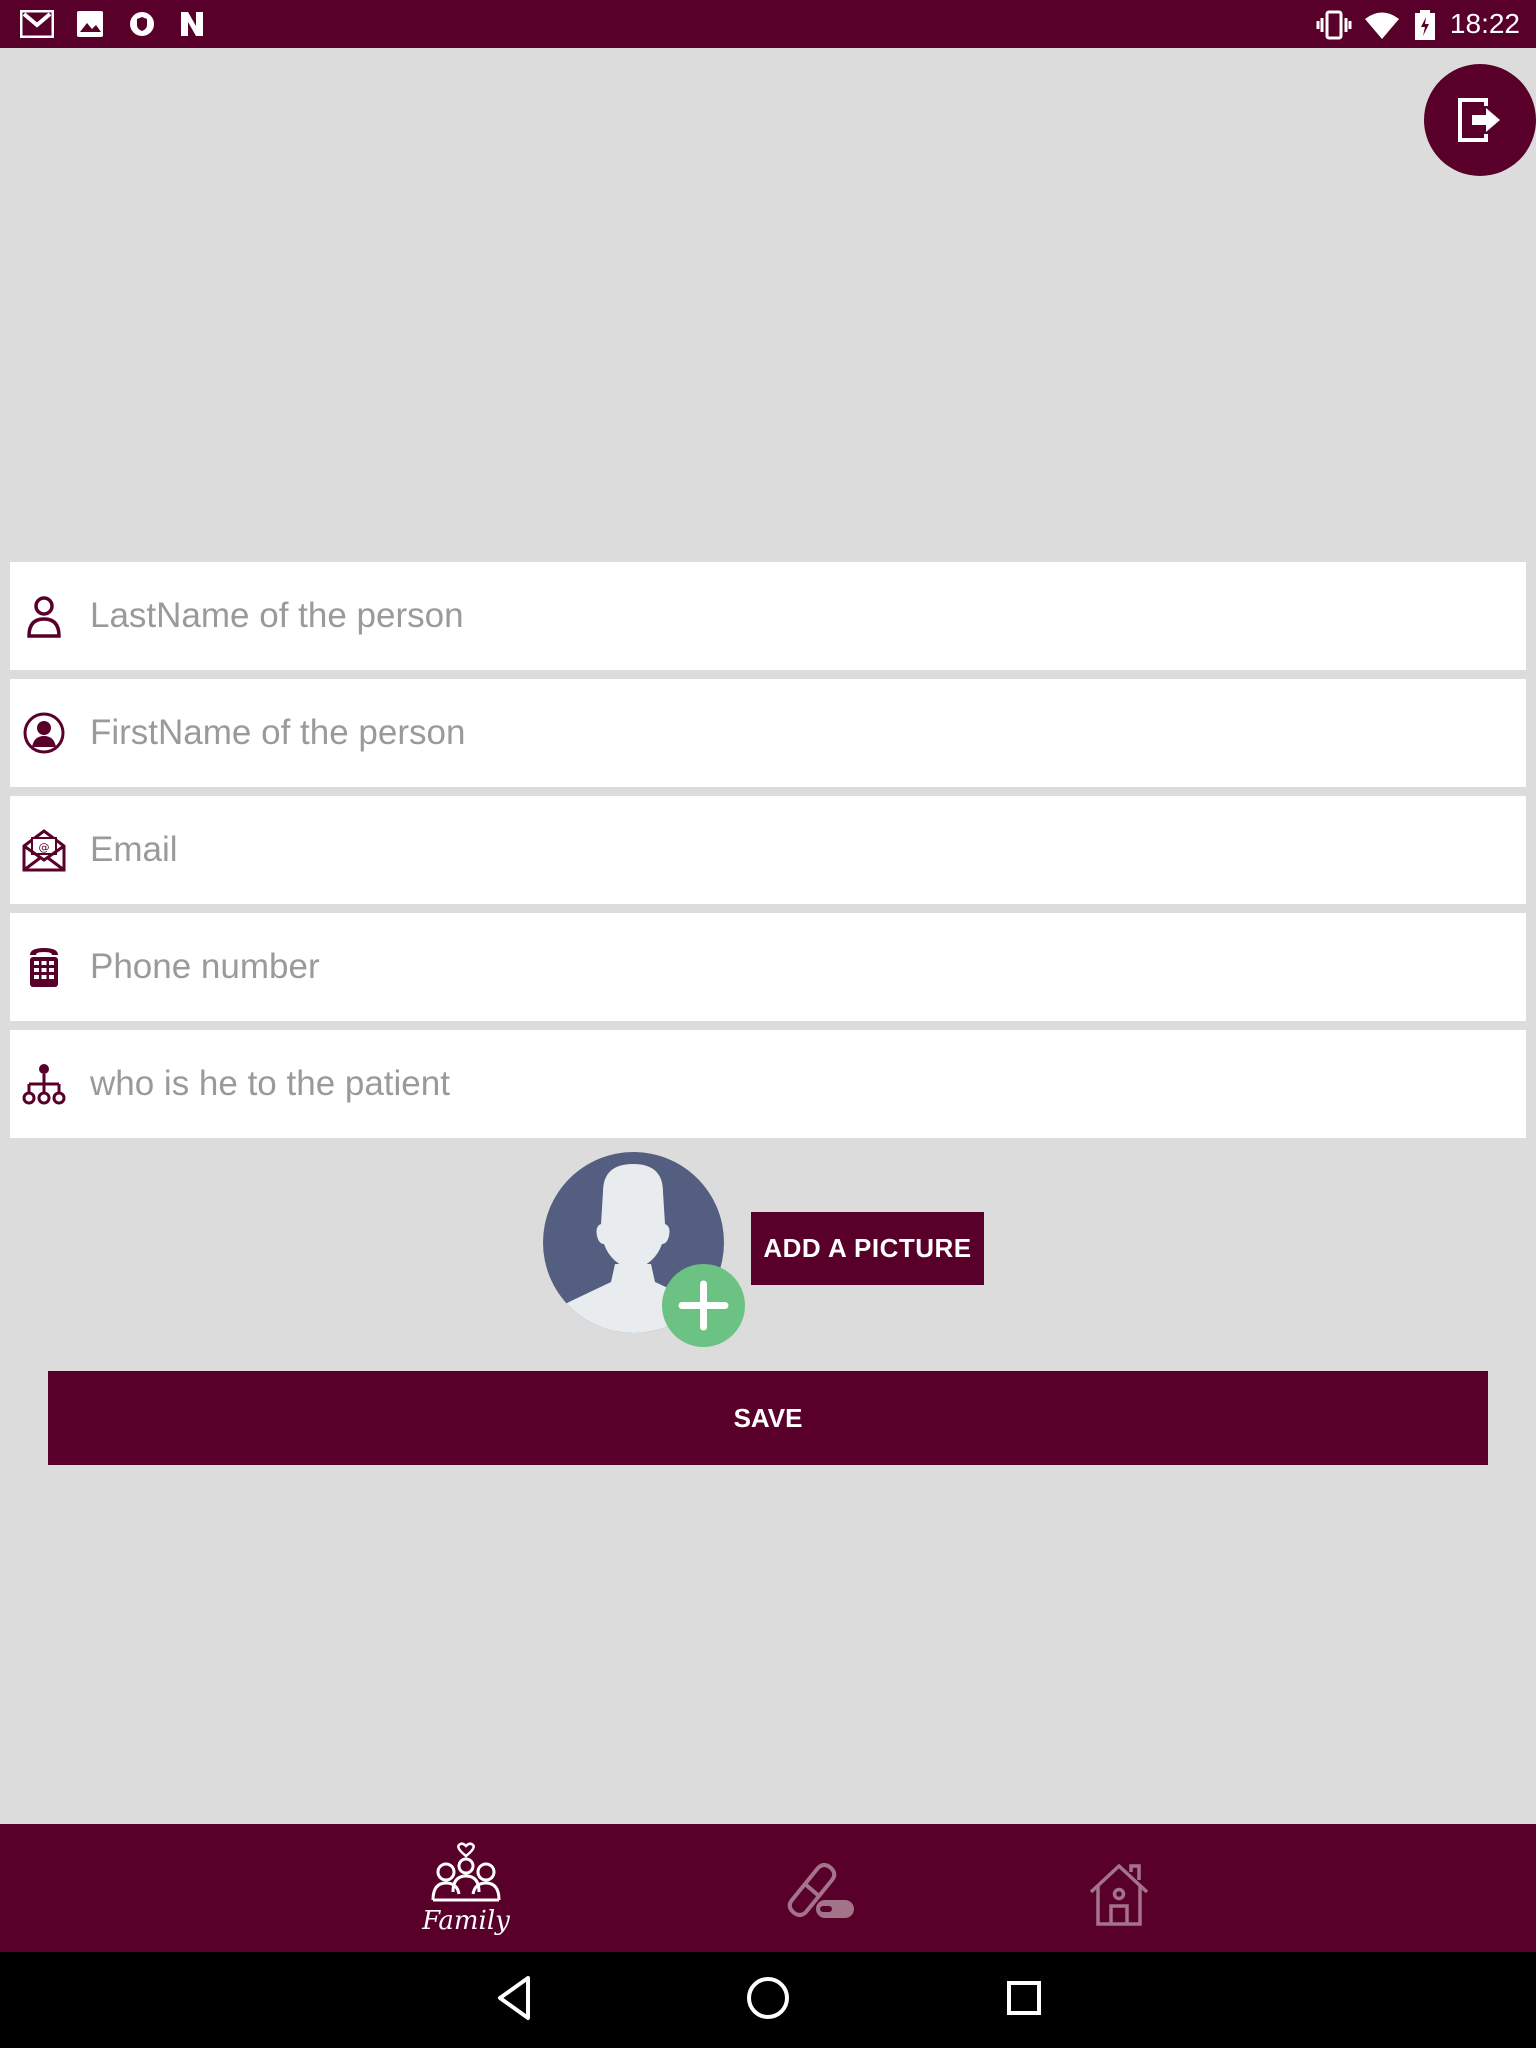 Image resolution: width=1536 pixels, height=2048 pixels. I want to click on image-icon, so click(90, 24).